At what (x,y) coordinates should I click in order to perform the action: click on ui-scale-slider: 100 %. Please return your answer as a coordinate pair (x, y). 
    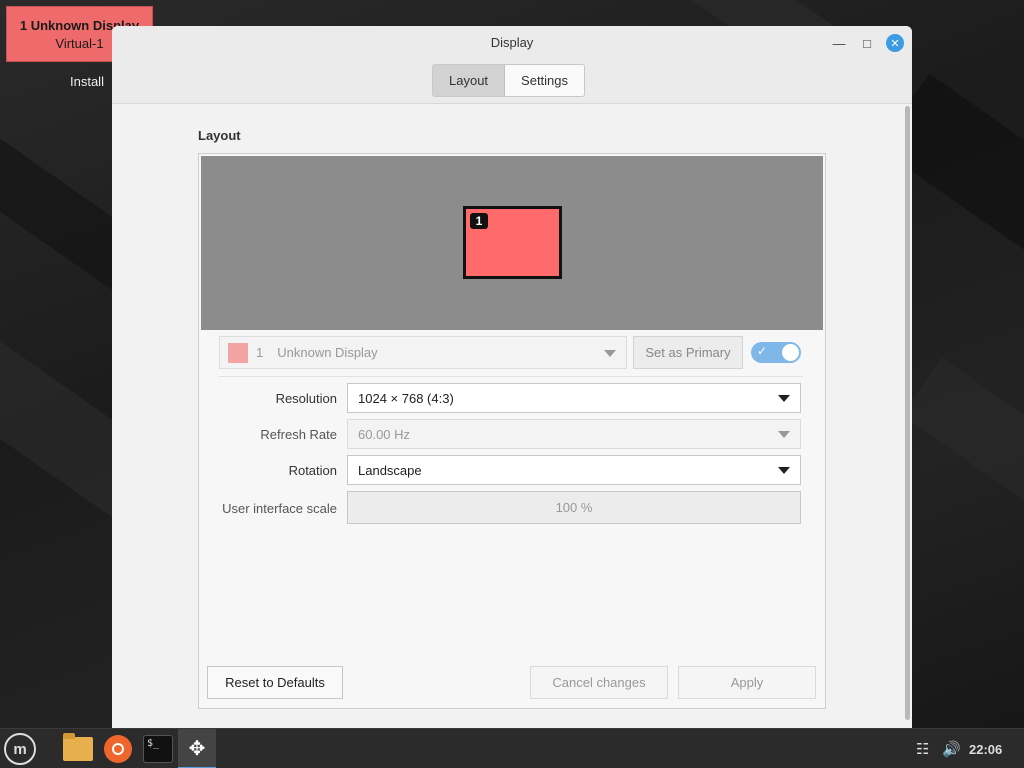
    Looking at the image, I should click on (574, 507).